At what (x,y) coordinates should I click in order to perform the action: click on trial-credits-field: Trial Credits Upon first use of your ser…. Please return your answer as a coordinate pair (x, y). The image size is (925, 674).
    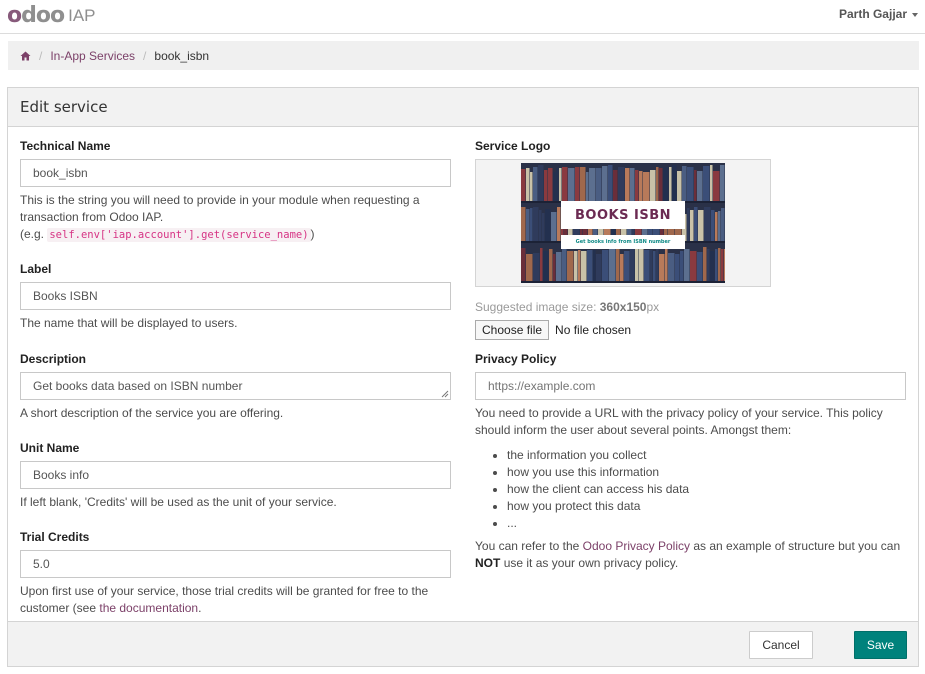
    Looking at the image, I should click on (235, 573).